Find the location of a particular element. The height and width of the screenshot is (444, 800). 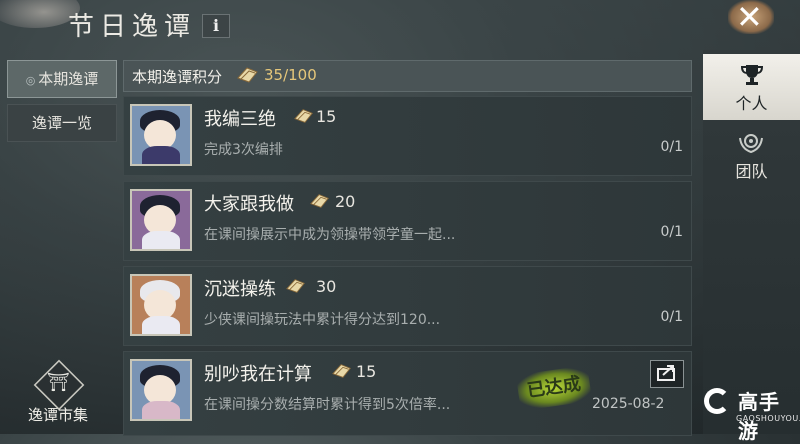

watermark-logo: 高手游 GAOSHOUYOU.COM is located at coordinates (750, 413).